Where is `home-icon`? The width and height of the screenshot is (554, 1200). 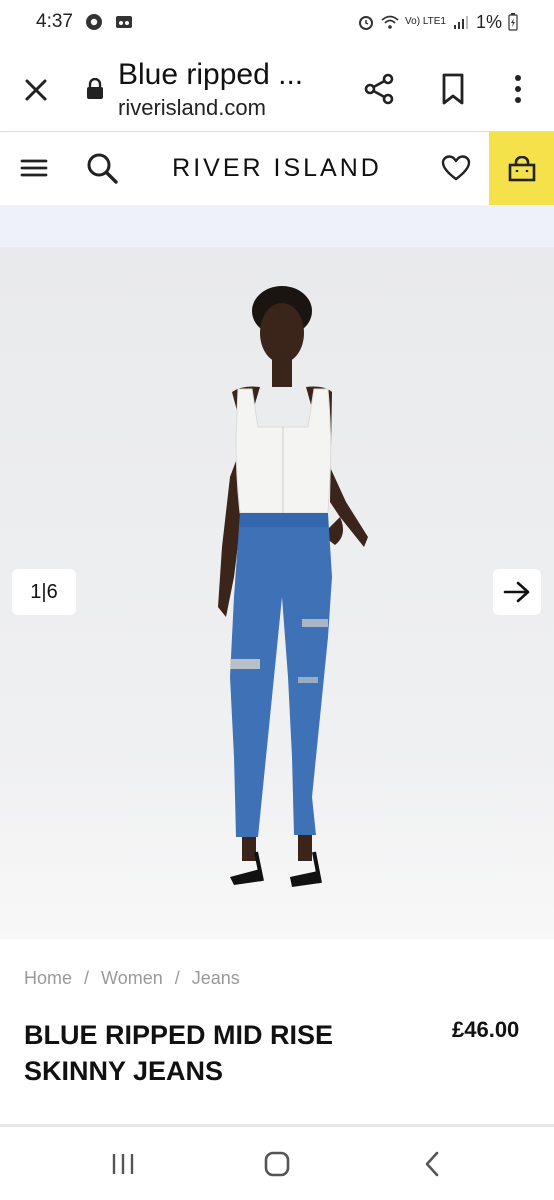
home-icon is located at coordinates (277, 1164).